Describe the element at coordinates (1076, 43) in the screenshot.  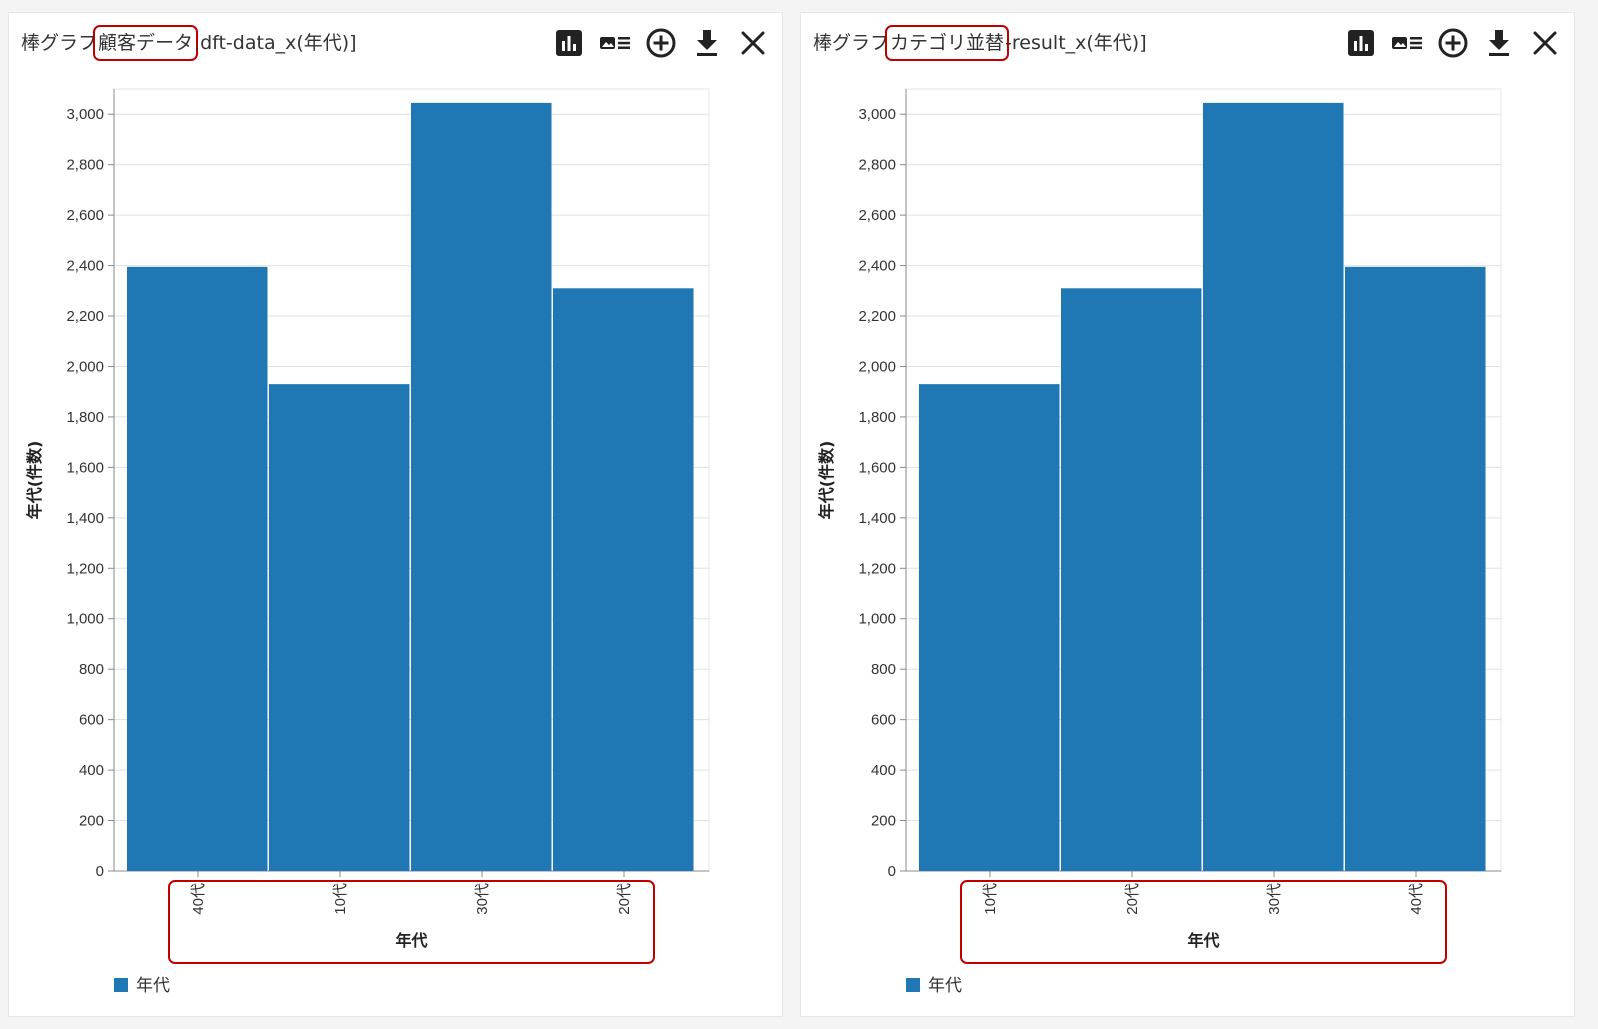
I see `title-suffix: -result_x(年代)]` at that location.